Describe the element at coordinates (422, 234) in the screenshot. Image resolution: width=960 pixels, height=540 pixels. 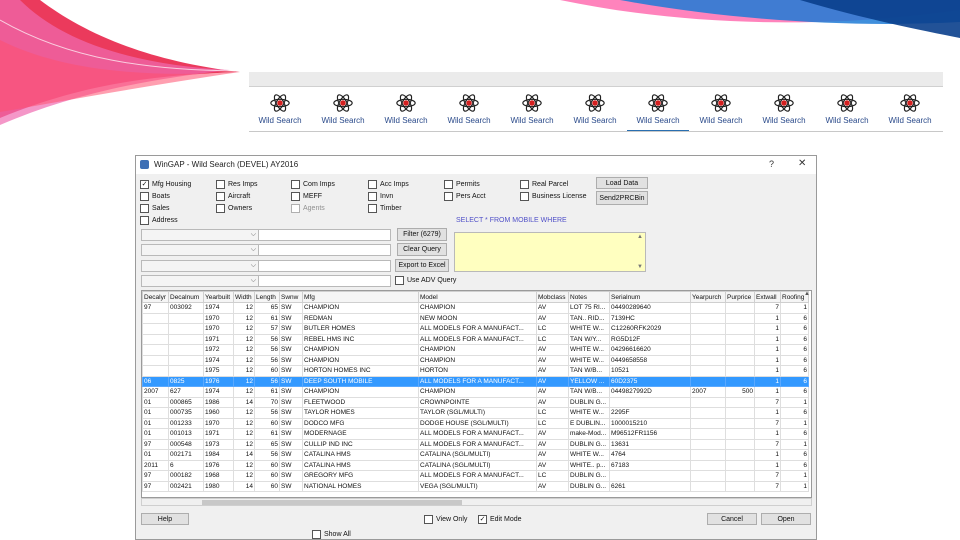
I see `filter-button: Filter (6279)` at that location.